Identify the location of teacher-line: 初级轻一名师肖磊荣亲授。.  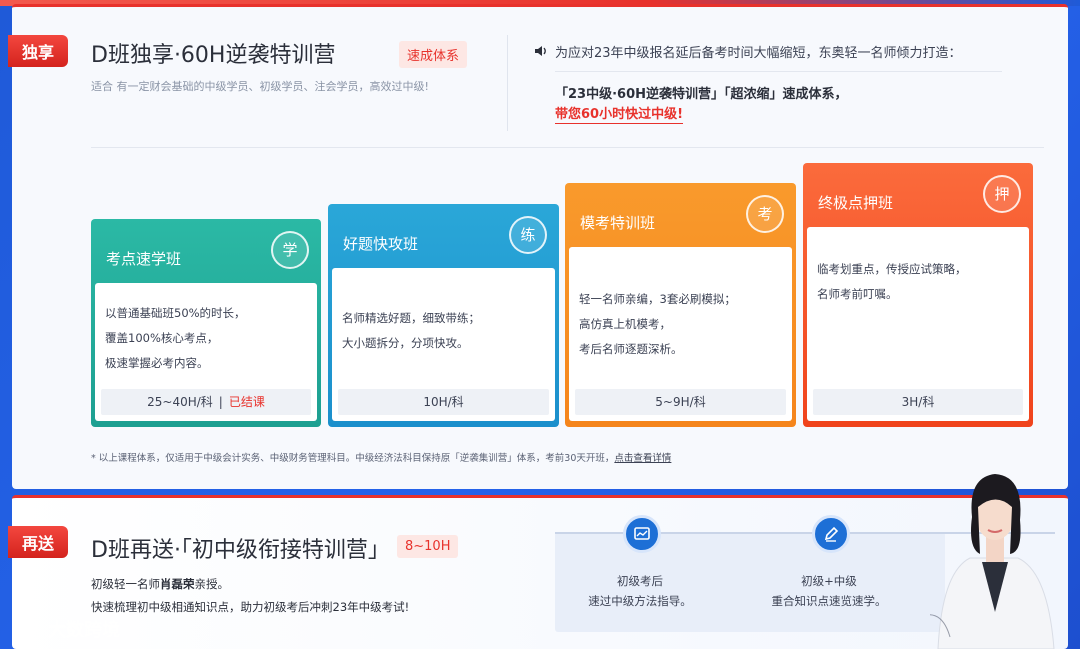
(160, 584).